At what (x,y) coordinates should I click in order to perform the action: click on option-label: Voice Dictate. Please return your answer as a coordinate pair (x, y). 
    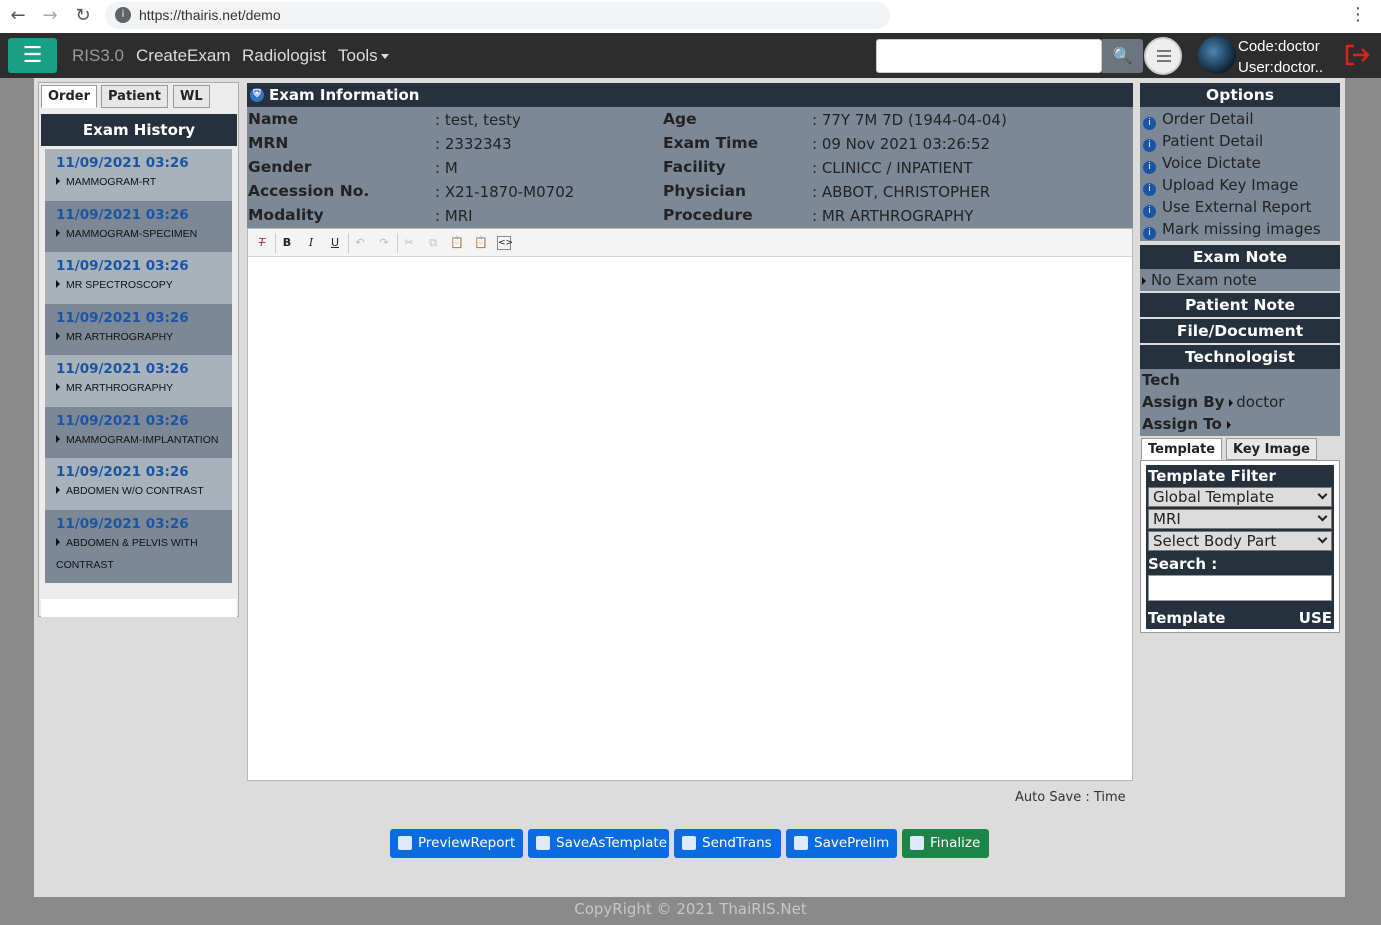
    Looking at the image, I should click on (1211, 163).